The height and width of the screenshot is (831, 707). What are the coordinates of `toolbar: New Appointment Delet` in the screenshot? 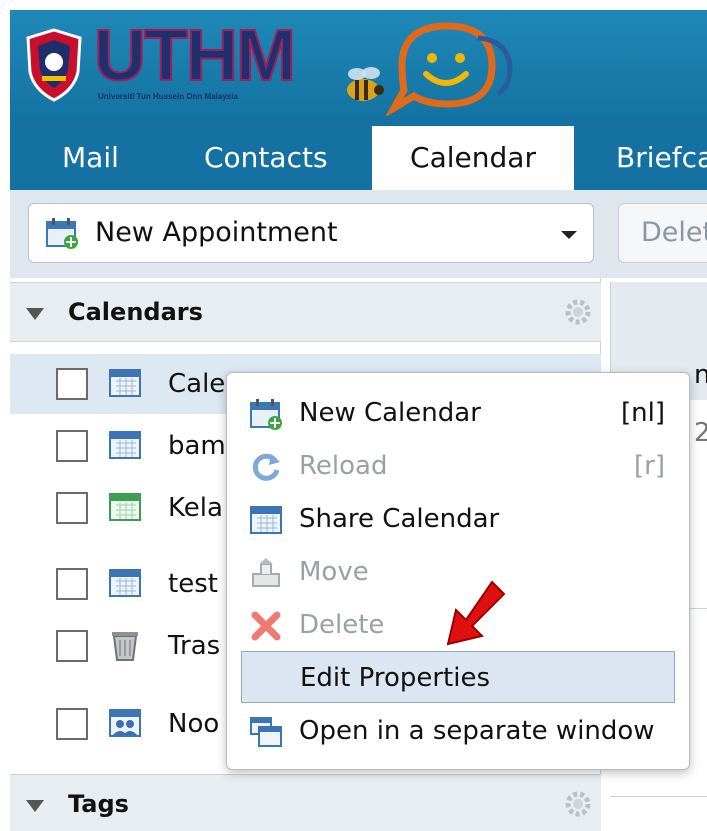 It's located at (358, 234).